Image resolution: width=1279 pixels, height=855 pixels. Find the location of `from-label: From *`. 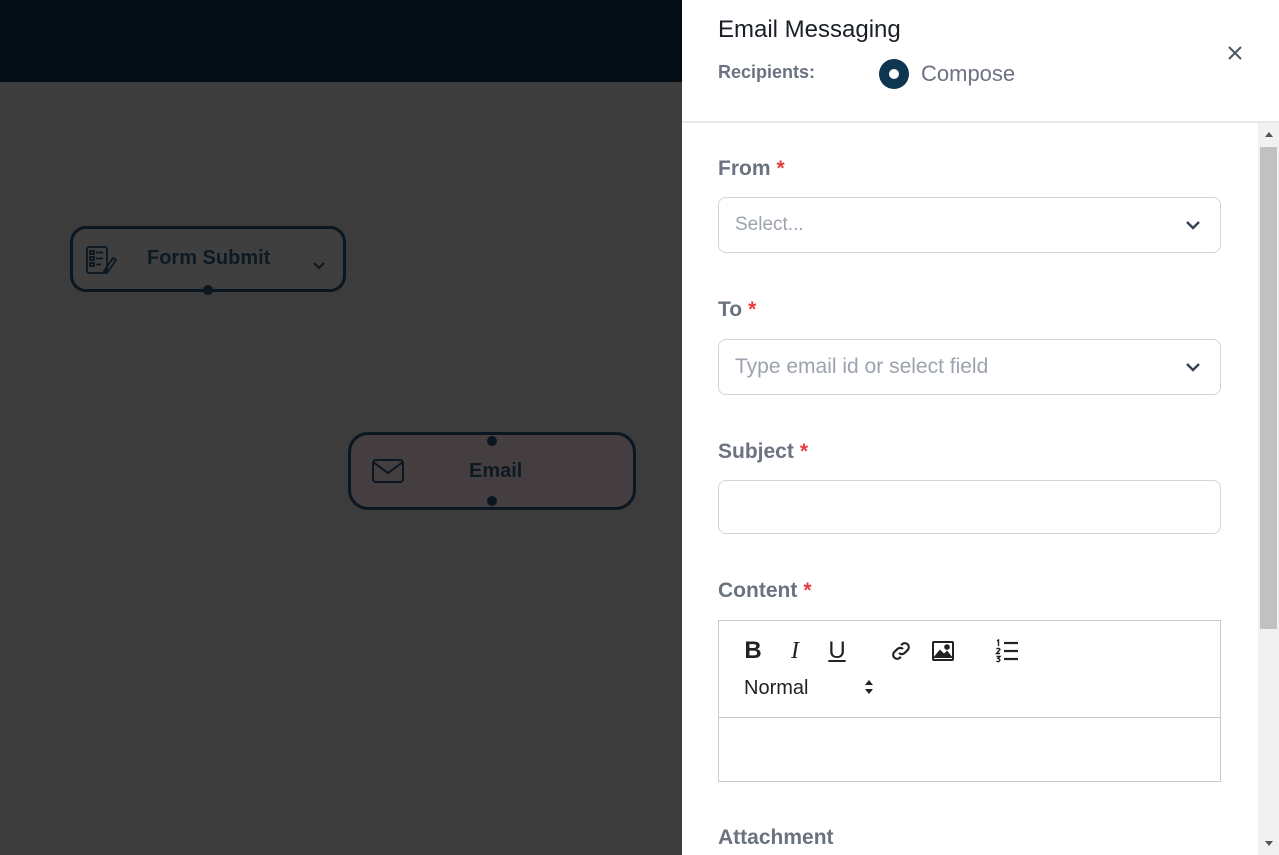

from-label: From * is located at coordinates (751, 168).